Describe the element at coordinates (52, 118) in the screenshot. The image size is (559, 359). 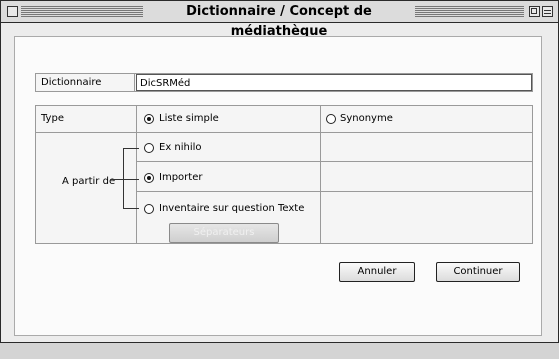
I see `type-label: Type` at that location.